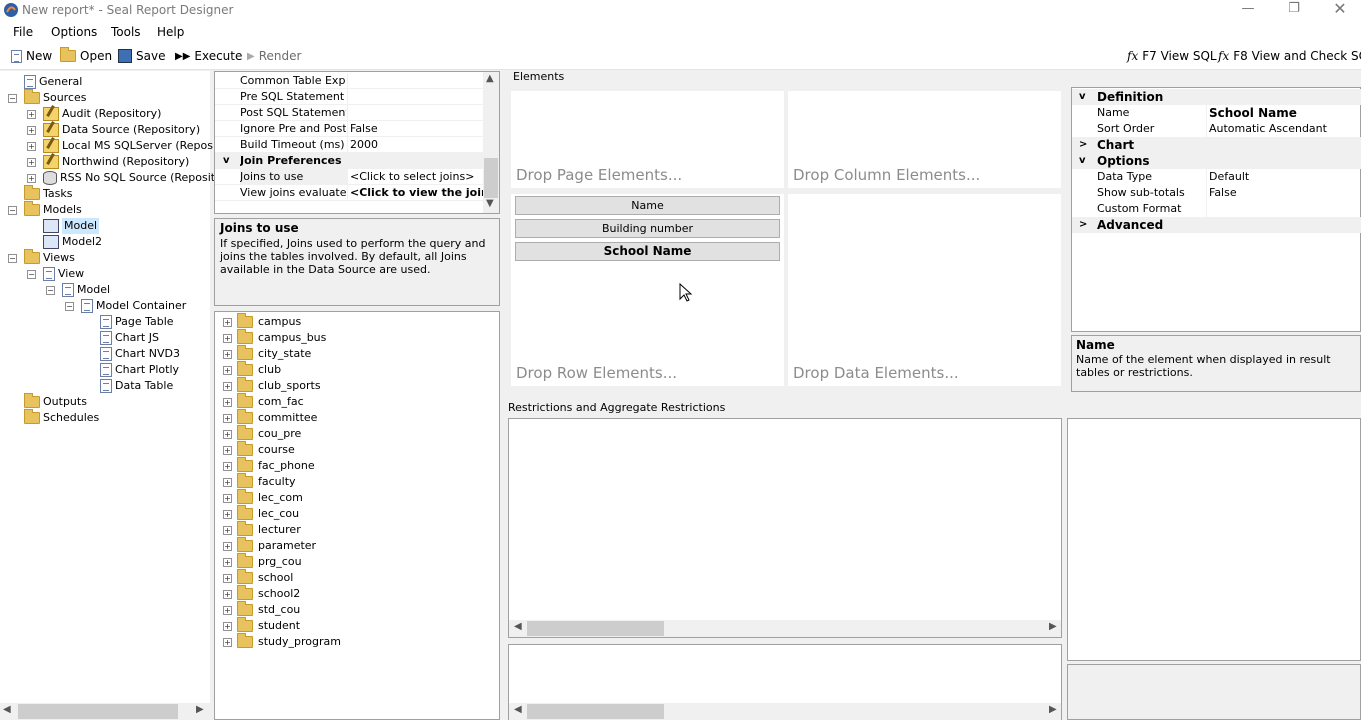  Describe the element at coordinates (61, 417) in the screenshot. I see `tree-node: Schedules` at that location.